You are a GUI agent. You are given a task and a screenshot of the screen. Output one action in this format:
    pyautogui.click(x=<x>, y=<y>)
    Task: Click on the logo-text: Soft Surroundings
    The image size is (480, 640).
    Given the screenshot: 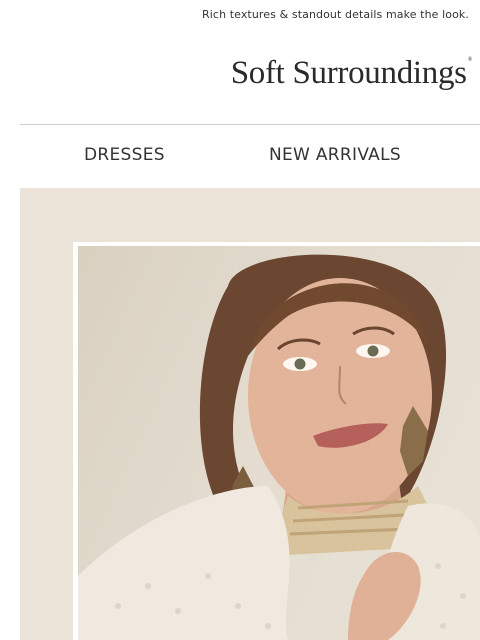 What is the action you would take?
    pyautogui.click(x=348, y=73)
    